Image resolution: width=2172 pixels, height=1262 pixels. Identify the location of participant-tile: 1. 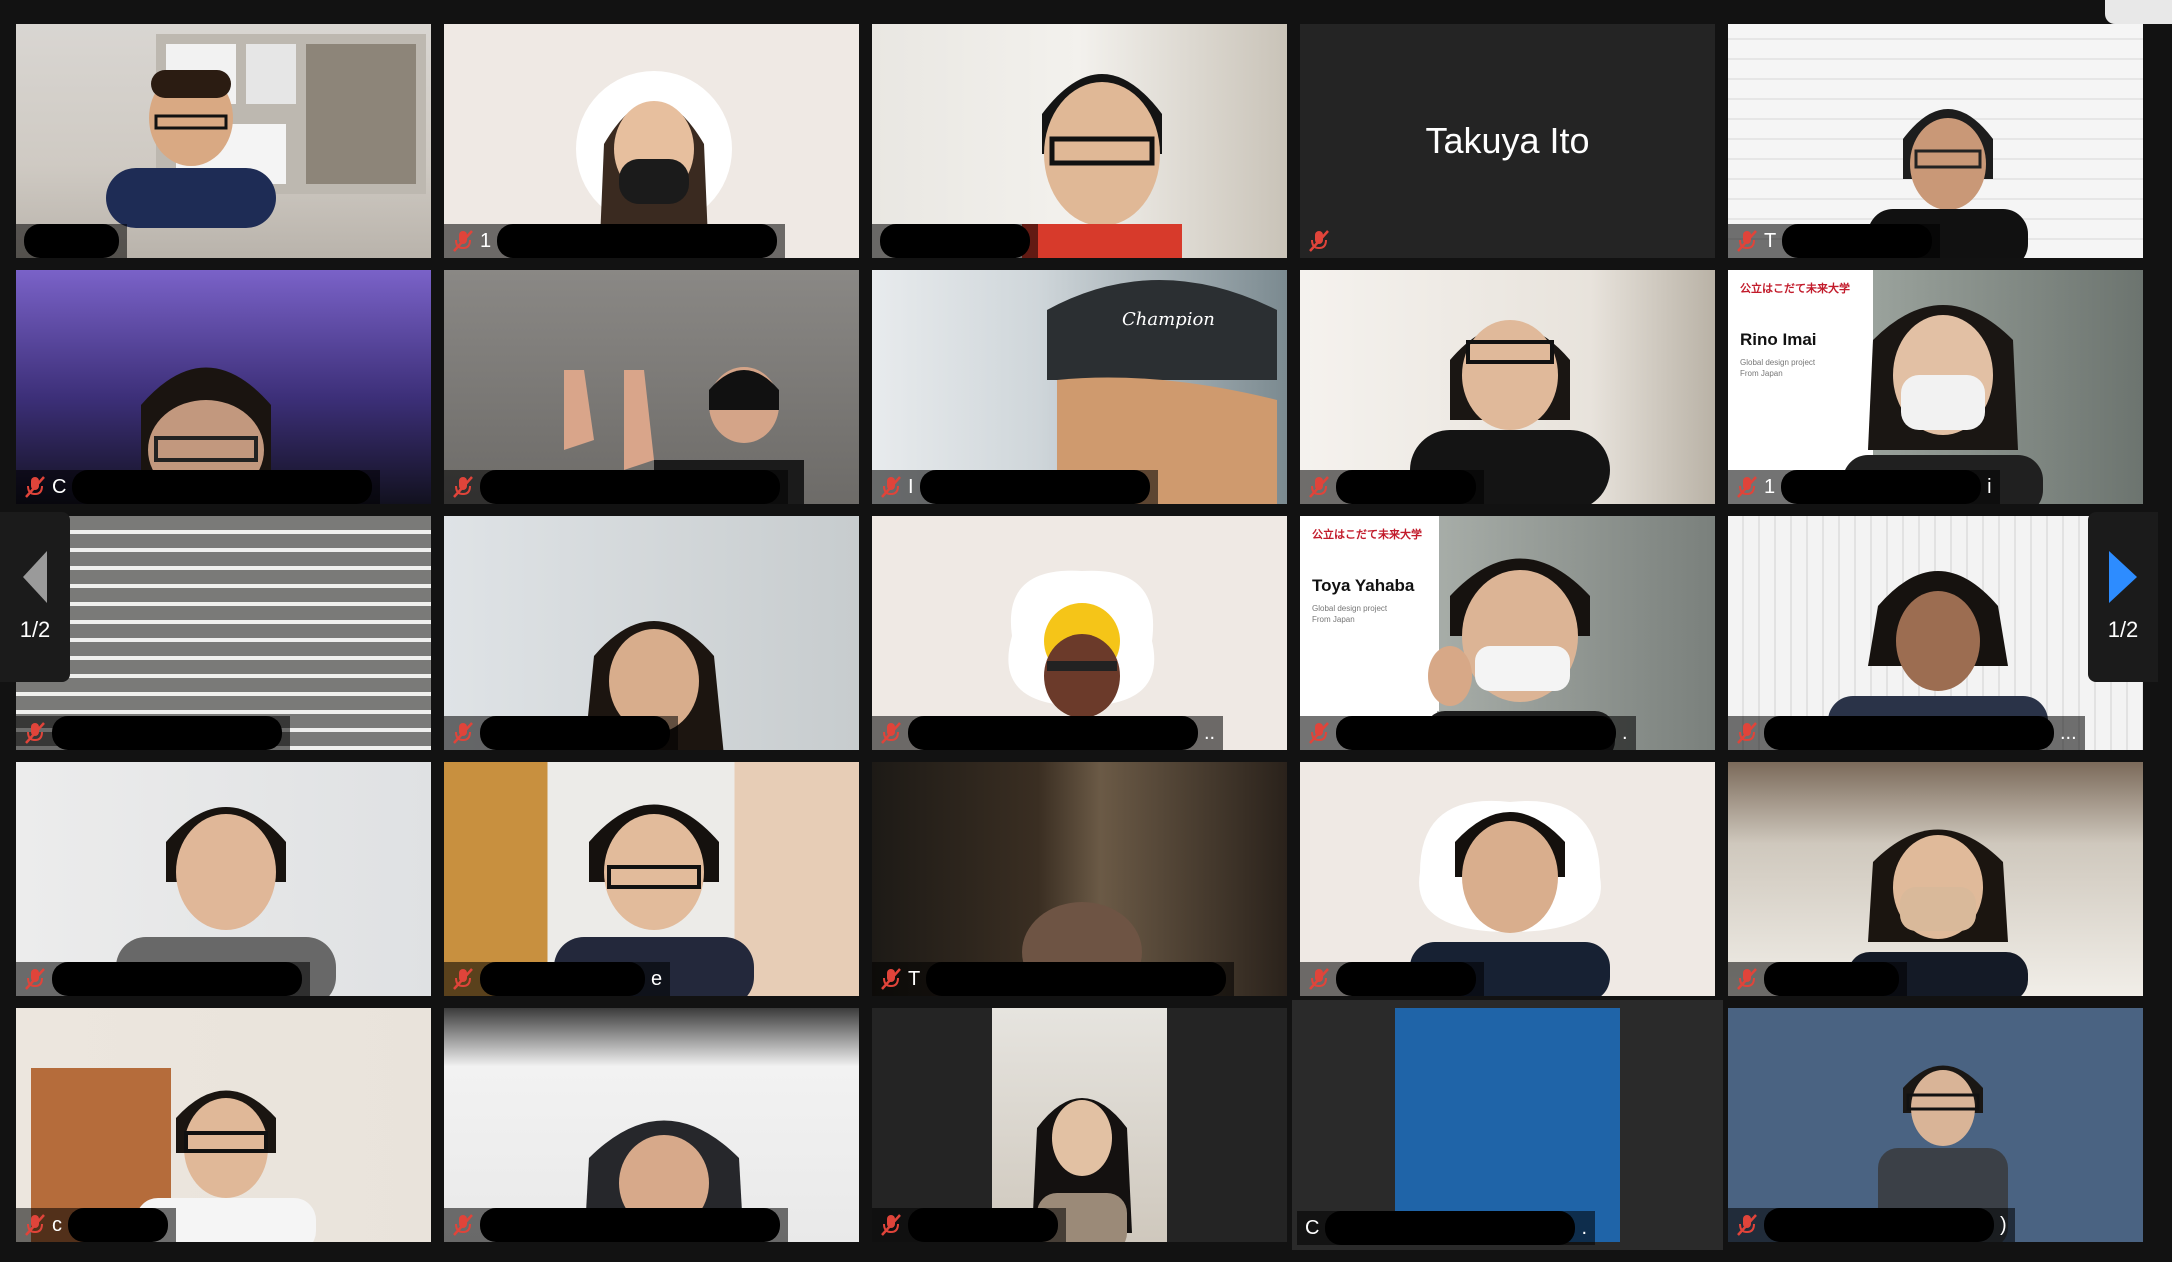
(651, 141).